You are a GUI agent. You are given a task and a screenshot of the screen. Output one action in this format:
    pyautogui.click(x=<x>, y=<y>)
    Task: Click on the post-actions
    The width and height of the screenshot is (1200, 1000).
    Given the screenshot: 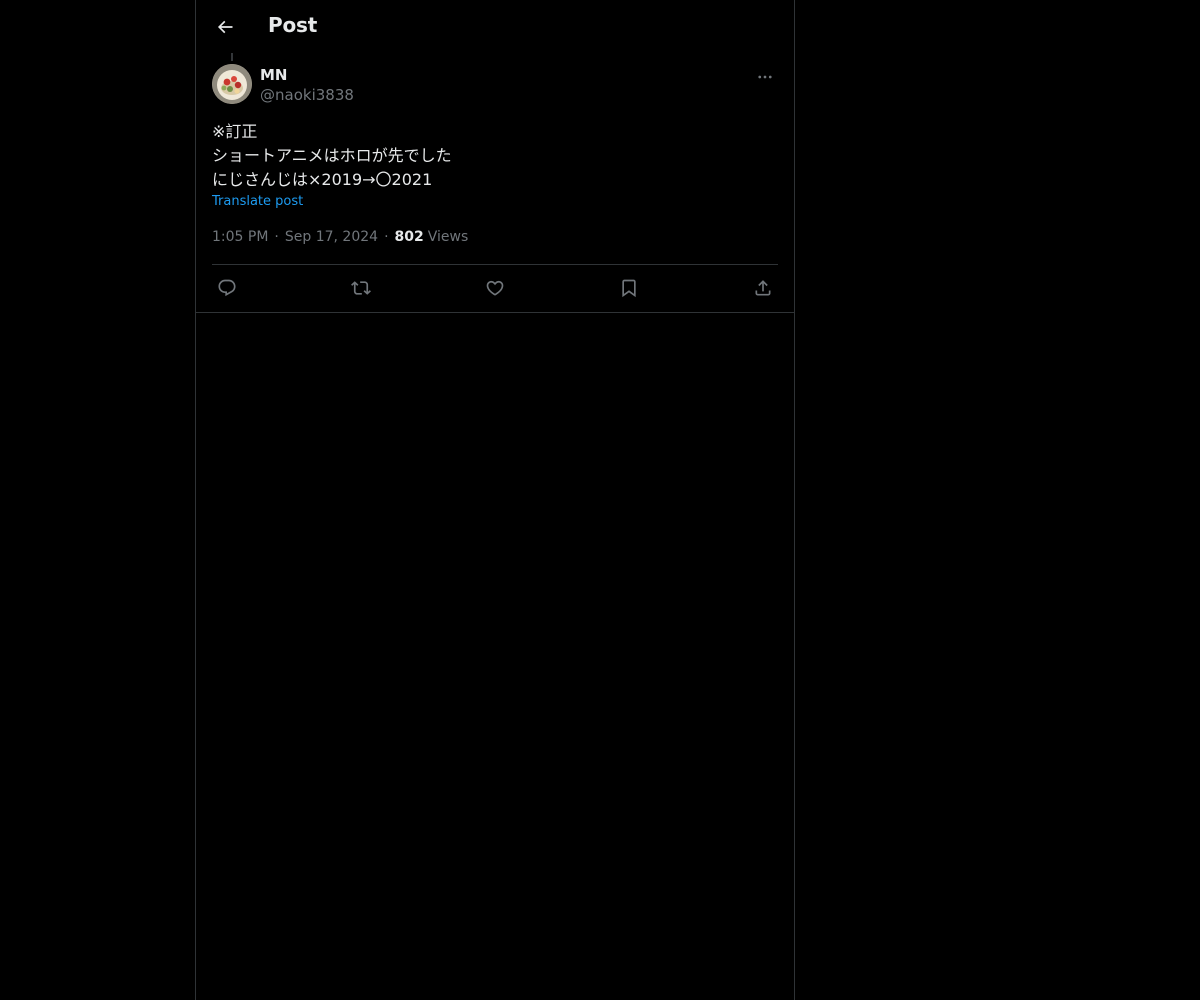 What is the action you would take?
    pyautogui.click(x=495, y=288)
    